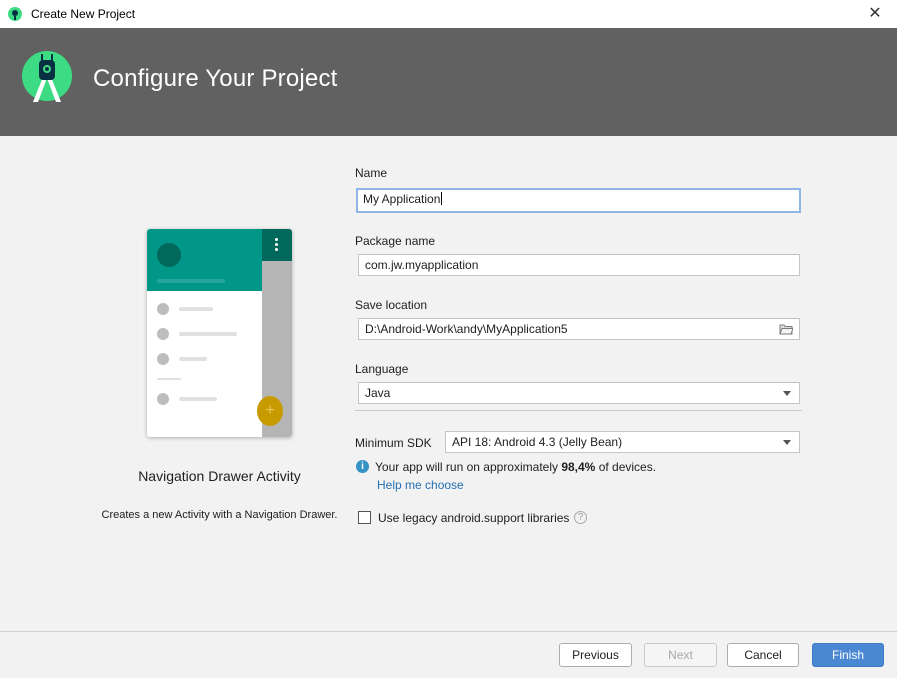  Describe the element at coordinates (473, 518) in the screenshot. I see `legacy-libraries-label: Use legacy android.support libraries` at that location.